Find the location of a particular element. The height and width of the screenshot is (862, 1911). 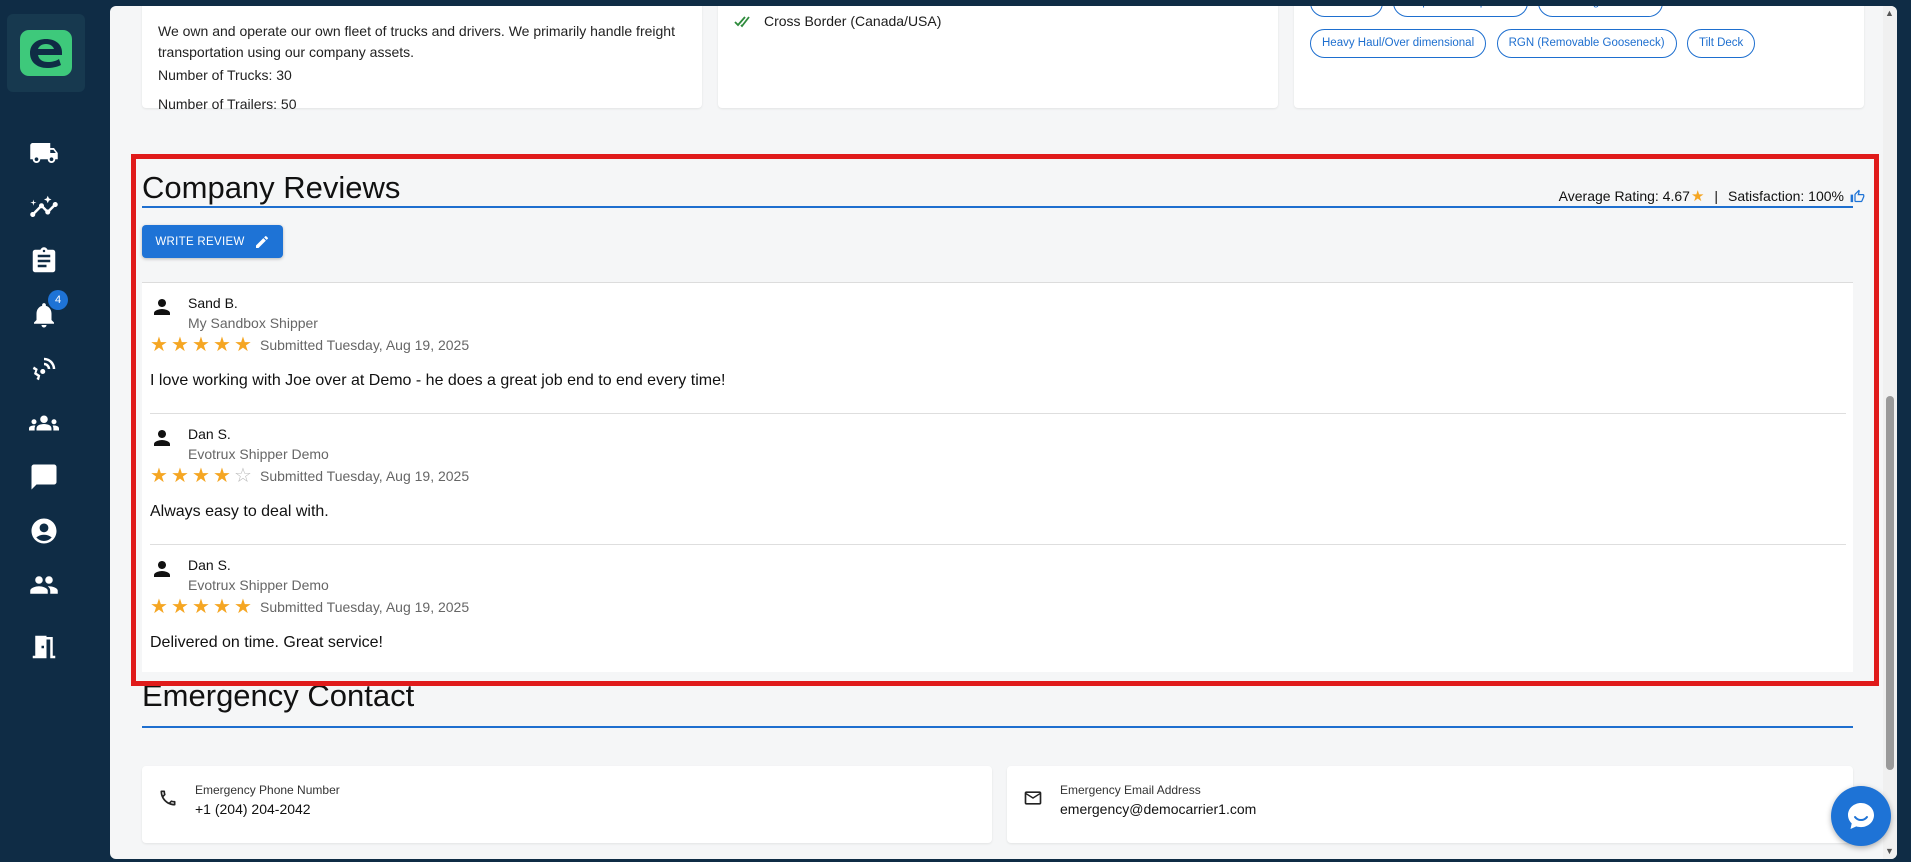

scrollbar-thumb is located at coordinates (1890, 583).